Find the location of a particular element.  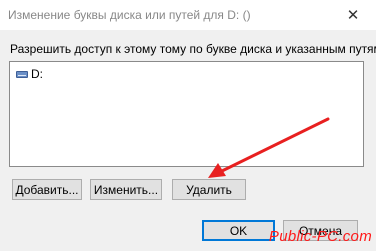

close-icon: ✕ is located at coordinates (353, 15).